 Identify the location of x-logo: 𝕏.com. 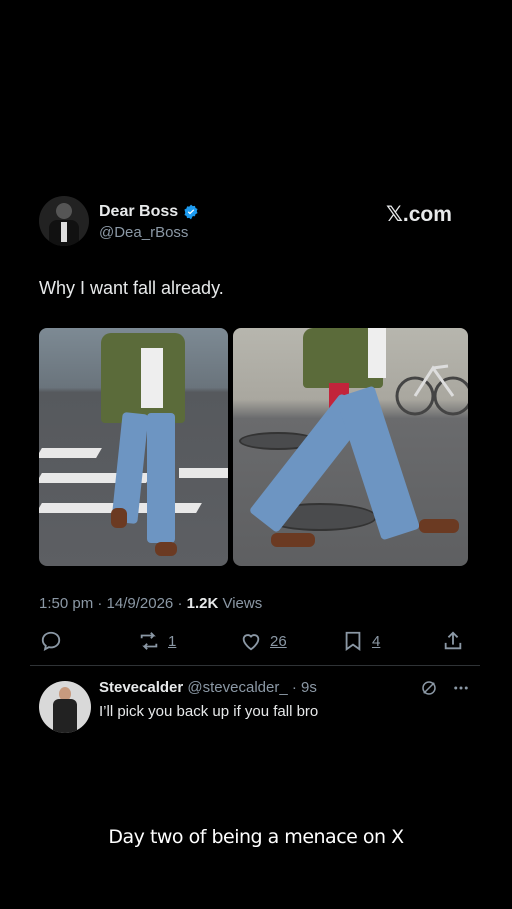
(419, 214).